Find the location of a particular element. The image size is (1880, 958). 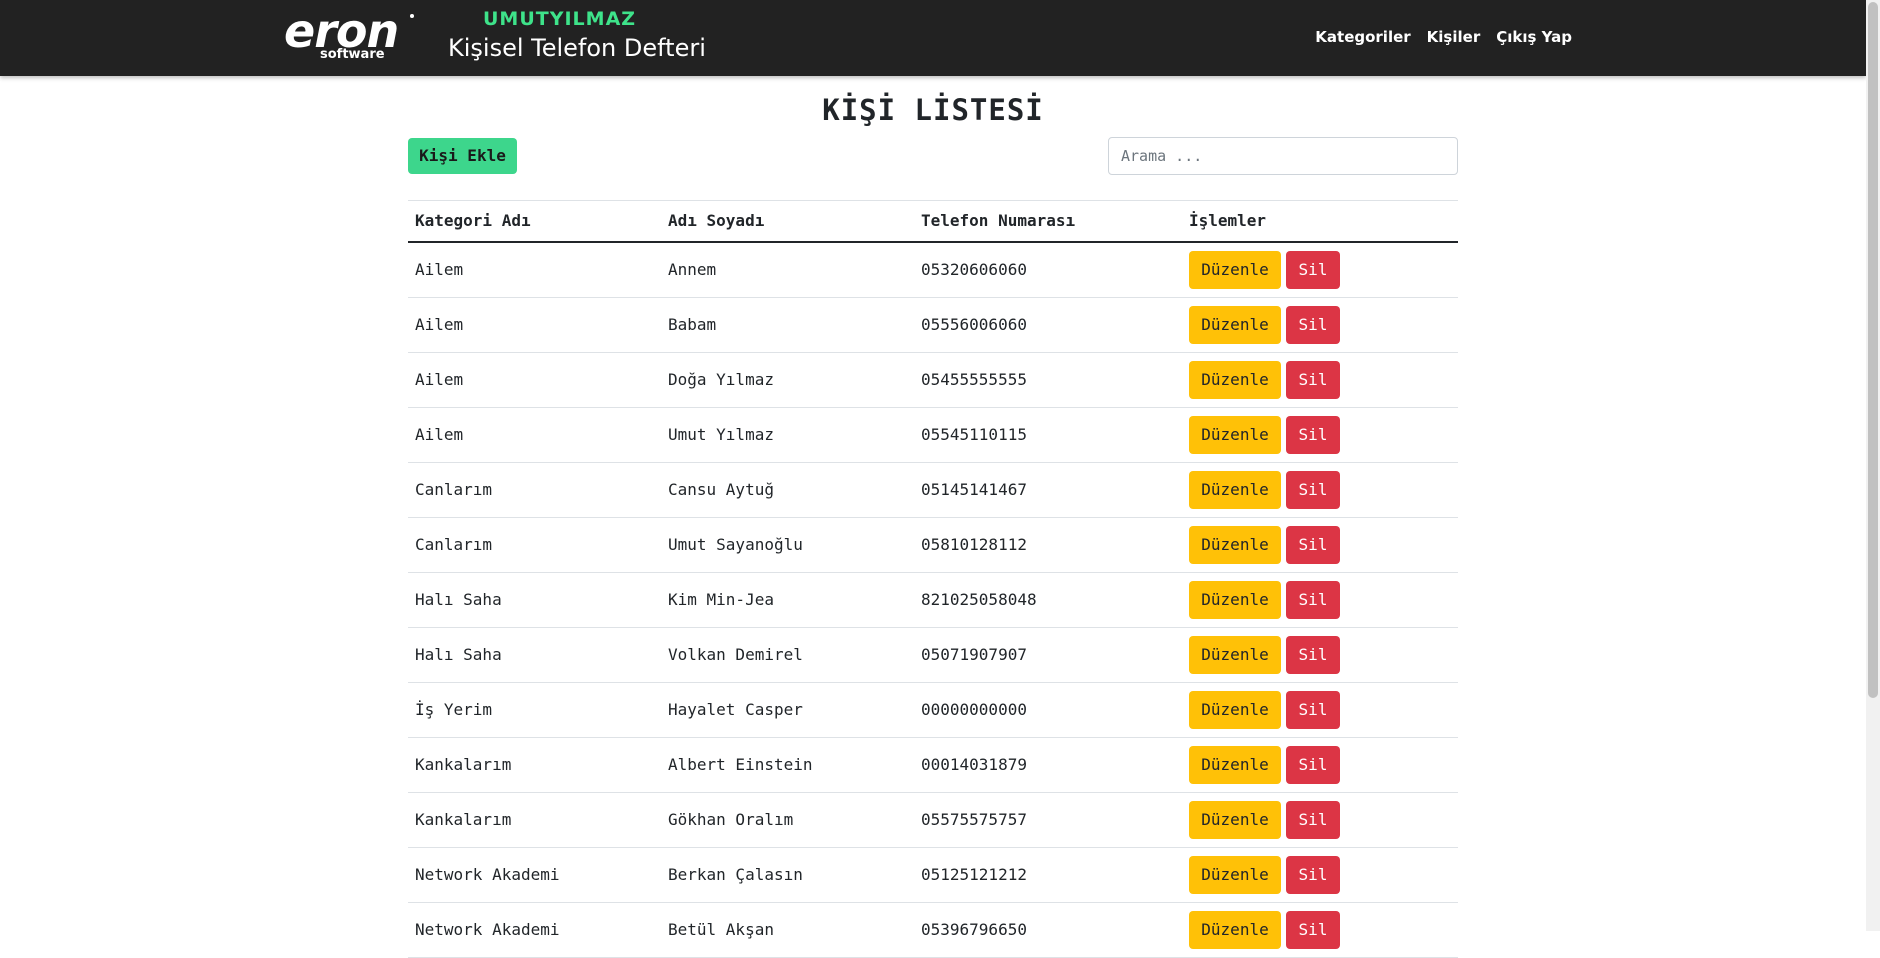

cell-phone: 05810128112 is located at coordinates (1048, 545).